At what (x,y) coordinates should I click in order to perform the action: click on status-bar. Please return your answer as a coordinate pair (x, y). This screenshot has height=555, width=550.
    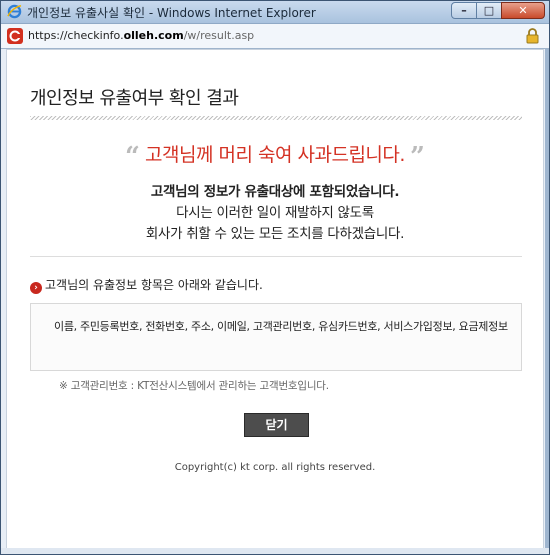
    Looking at the image, I should click on (275, 551).